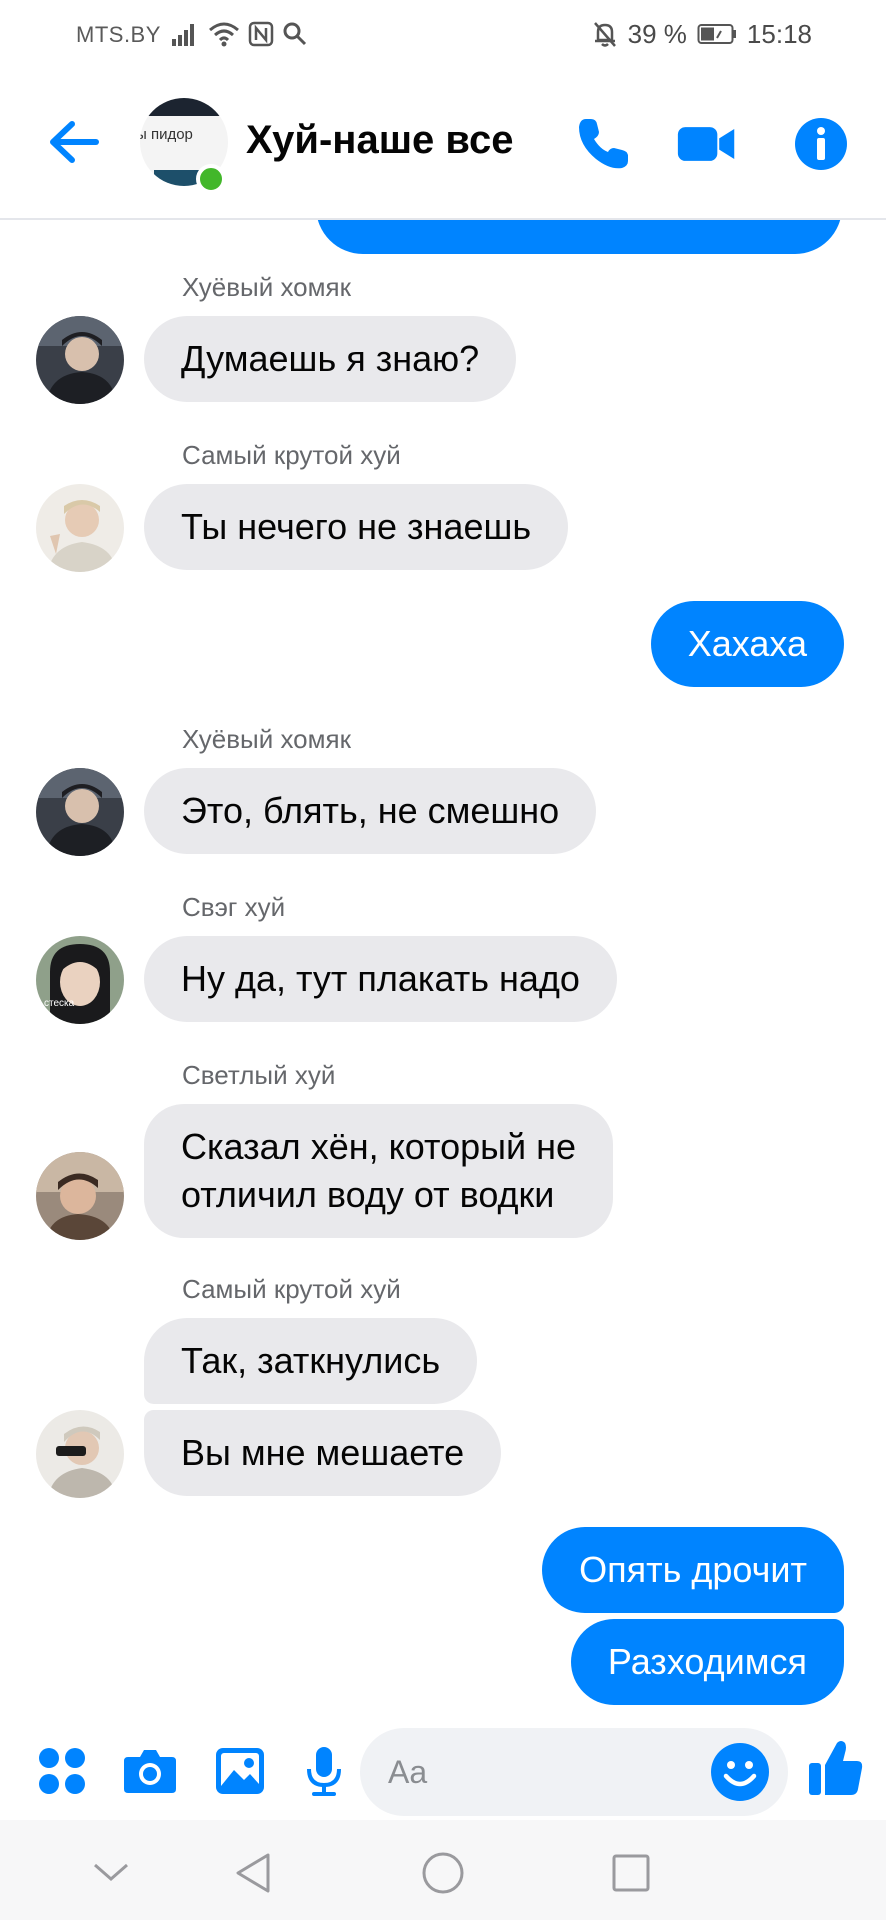  I want to click on camera-button, so click(150, 1771).